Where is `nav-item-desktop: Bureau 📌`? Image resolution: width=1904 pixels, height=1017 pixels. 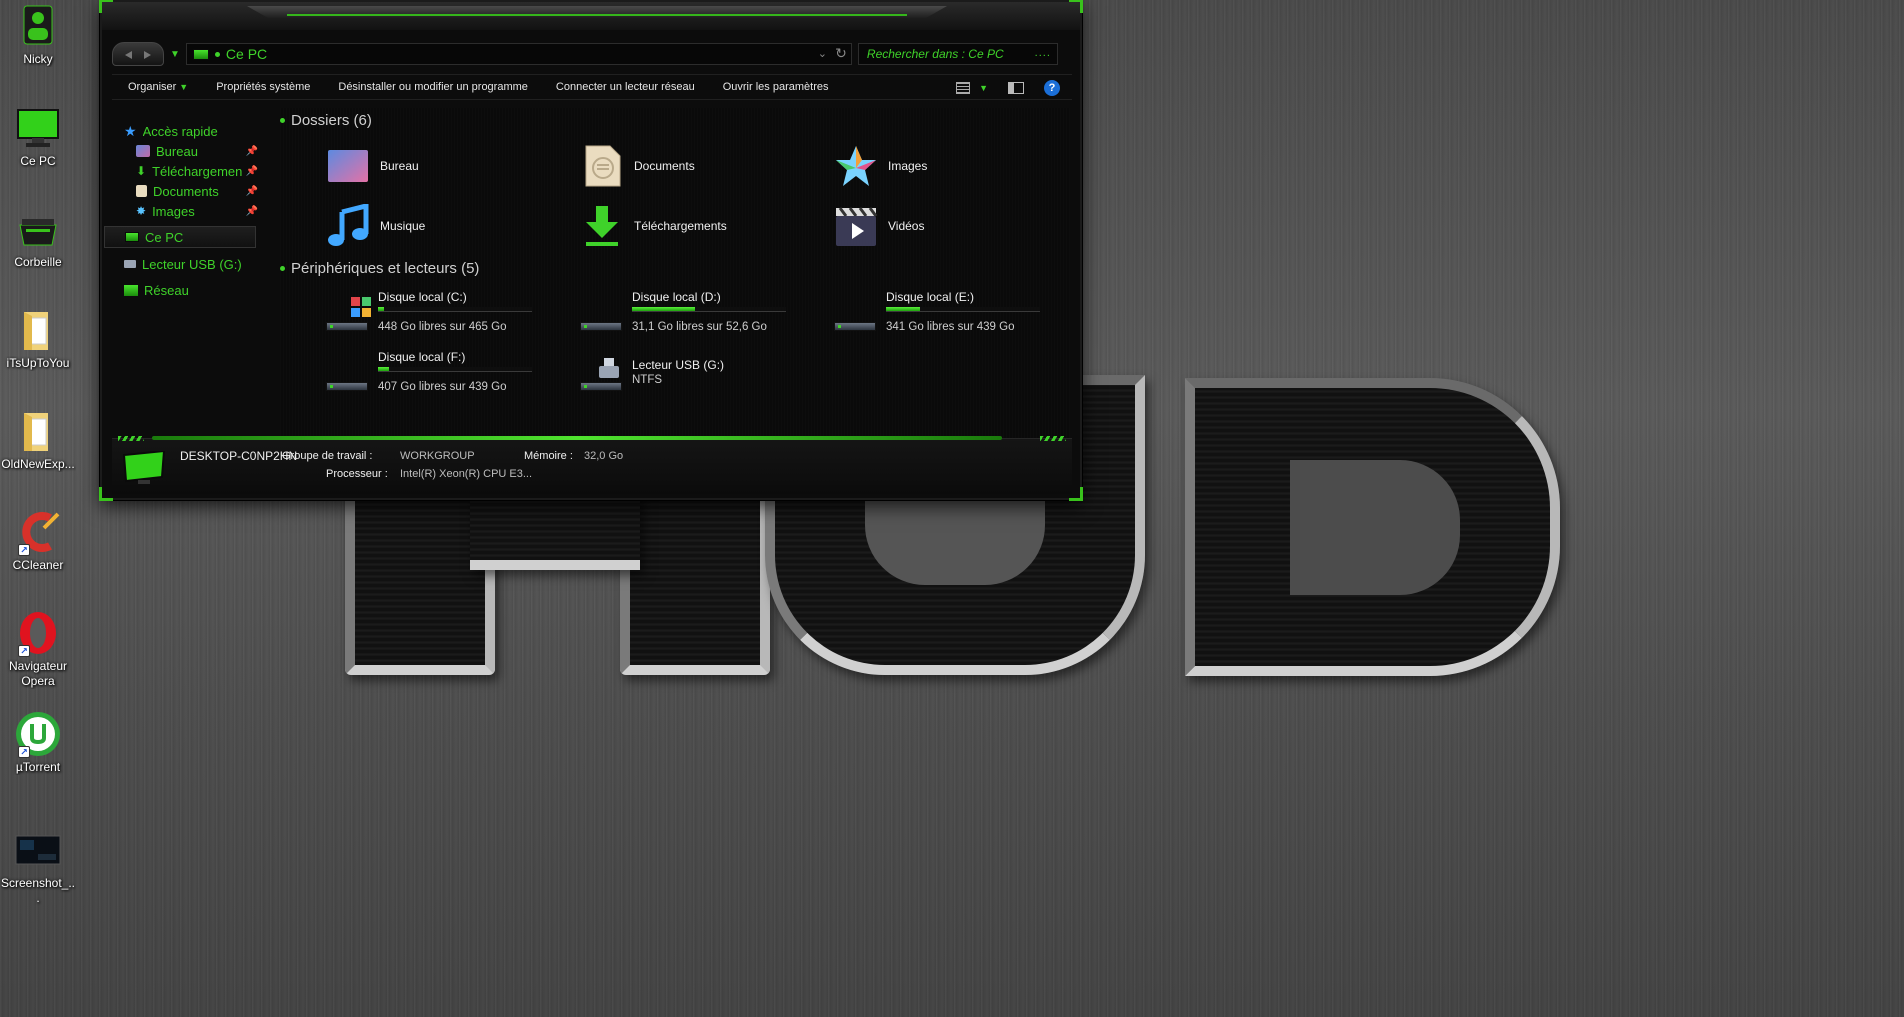 nav-item-desktop: Bureau 📌 is located at coordinates (197, 151).